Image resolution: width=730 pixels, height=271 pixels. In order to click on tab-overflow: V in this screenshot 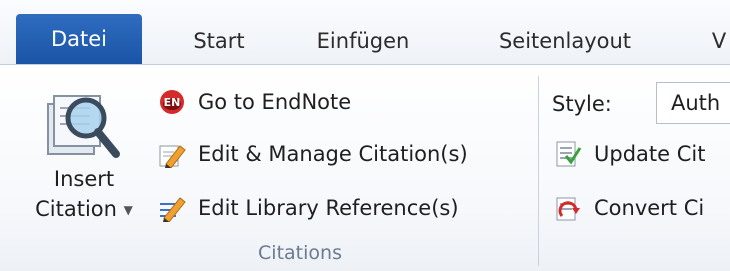, I will do `click(717, 41)`.